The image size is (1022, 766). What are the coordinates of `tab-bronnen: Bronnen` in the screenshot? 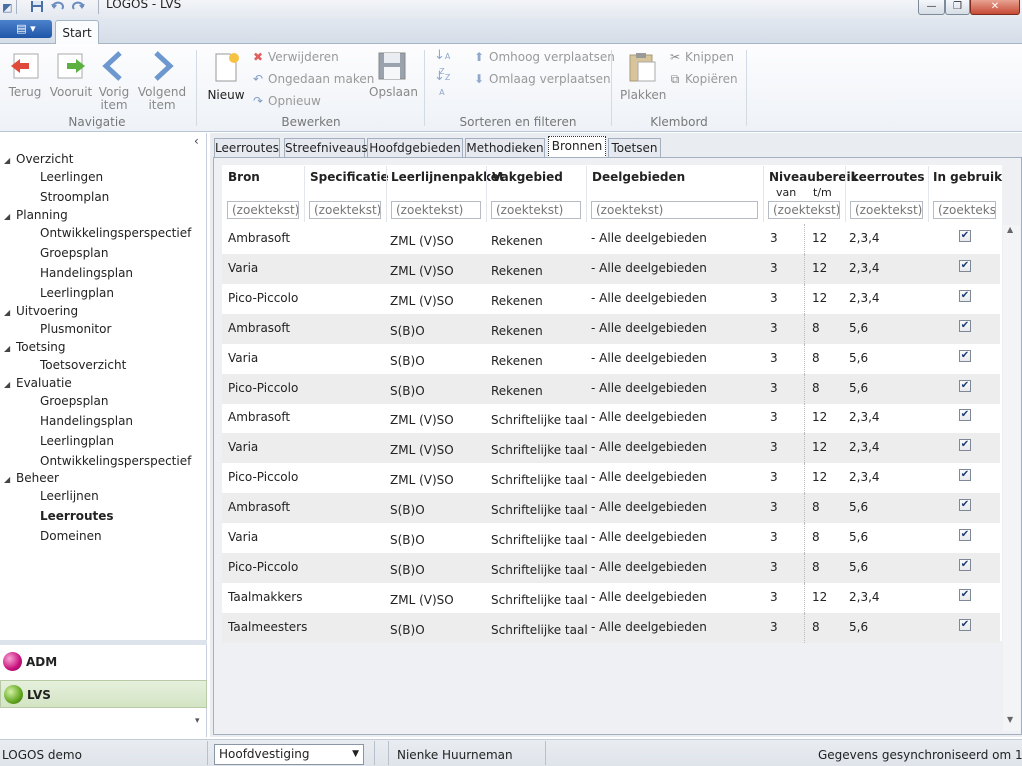 It's located at (577, 147).